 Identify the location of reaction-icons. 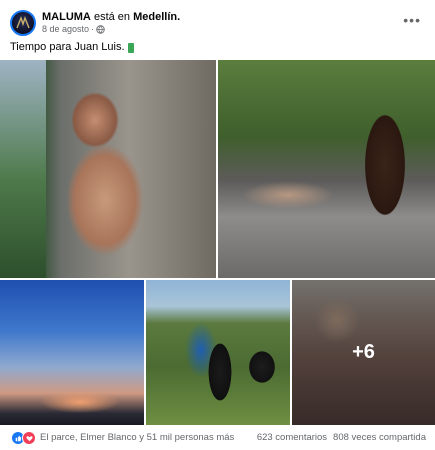
(23, 438).